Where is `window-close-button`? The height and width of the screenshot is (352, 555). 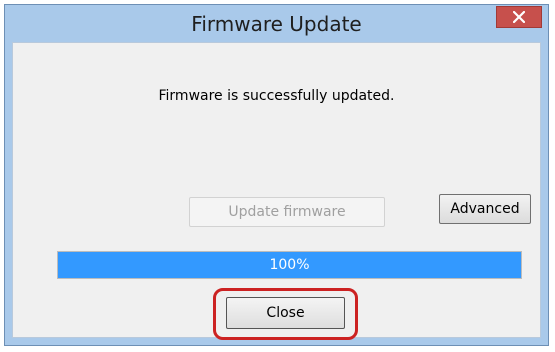
window-close-button is located at coordinates (519, 17).